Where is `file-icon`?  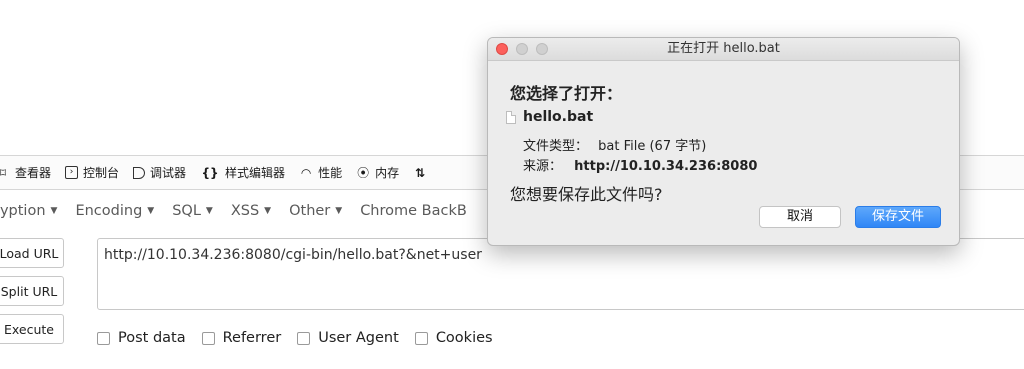 file-icon is located at coordinates (511, 117).